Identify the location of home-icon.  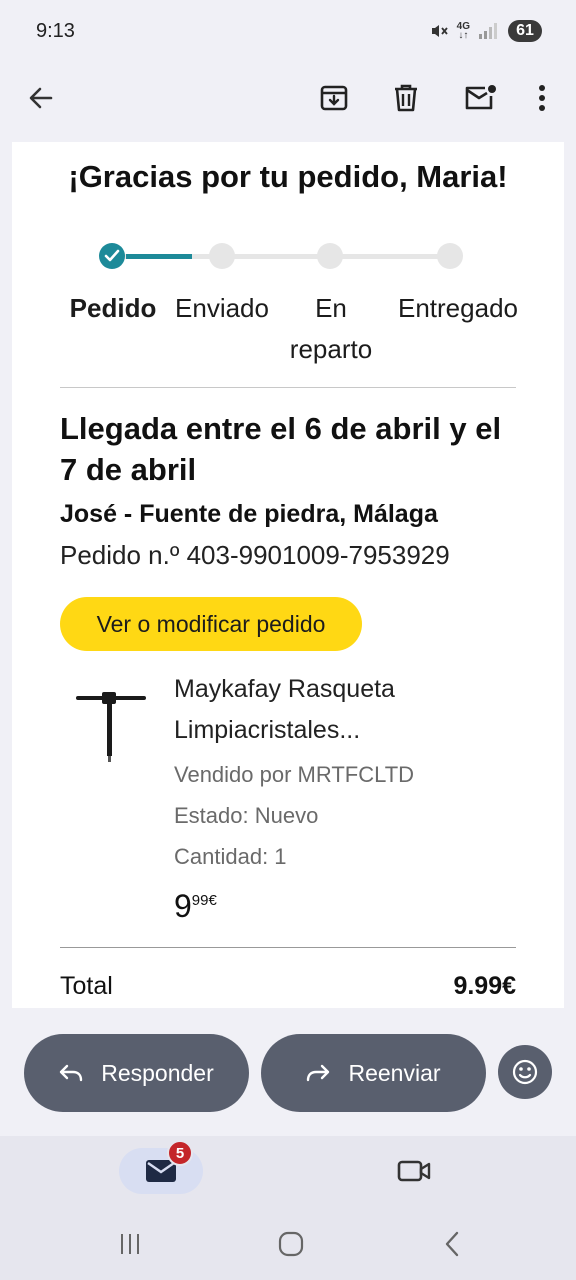
(291, 1244).